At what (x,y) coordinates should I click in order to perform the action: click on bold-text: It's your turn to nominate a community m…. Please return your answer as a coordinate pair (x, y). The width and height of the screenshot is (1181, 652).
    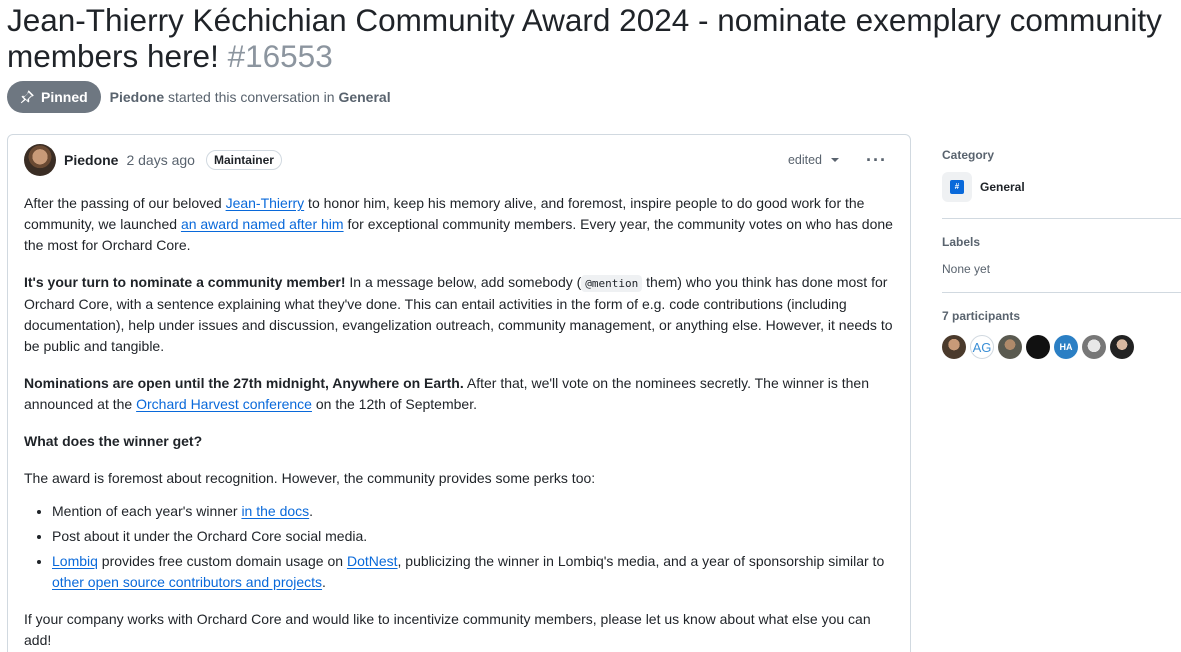
    Looking at the image, I should click on (185, 282).